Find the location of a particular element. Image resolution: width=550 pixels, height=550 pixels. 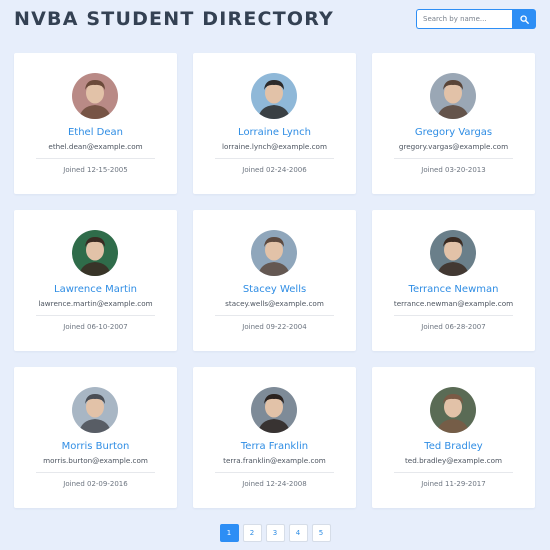

student-email: stacey.wells@example.com is located at coordinates (274, 303).